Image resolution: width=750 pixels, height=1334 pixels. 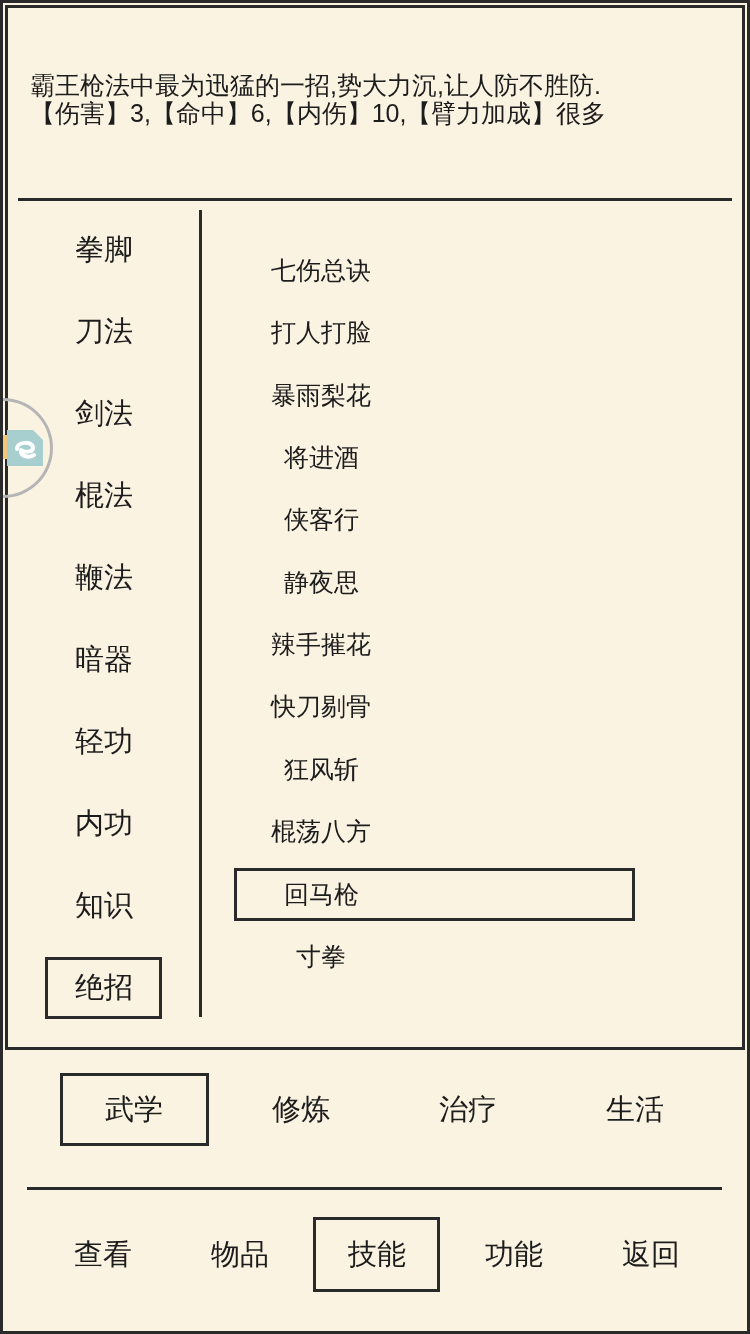 What do you see at coordinates (434, 270) in the screenshot?
I see `skill-item: 七伤总诀` at bounding box center [434, 270].